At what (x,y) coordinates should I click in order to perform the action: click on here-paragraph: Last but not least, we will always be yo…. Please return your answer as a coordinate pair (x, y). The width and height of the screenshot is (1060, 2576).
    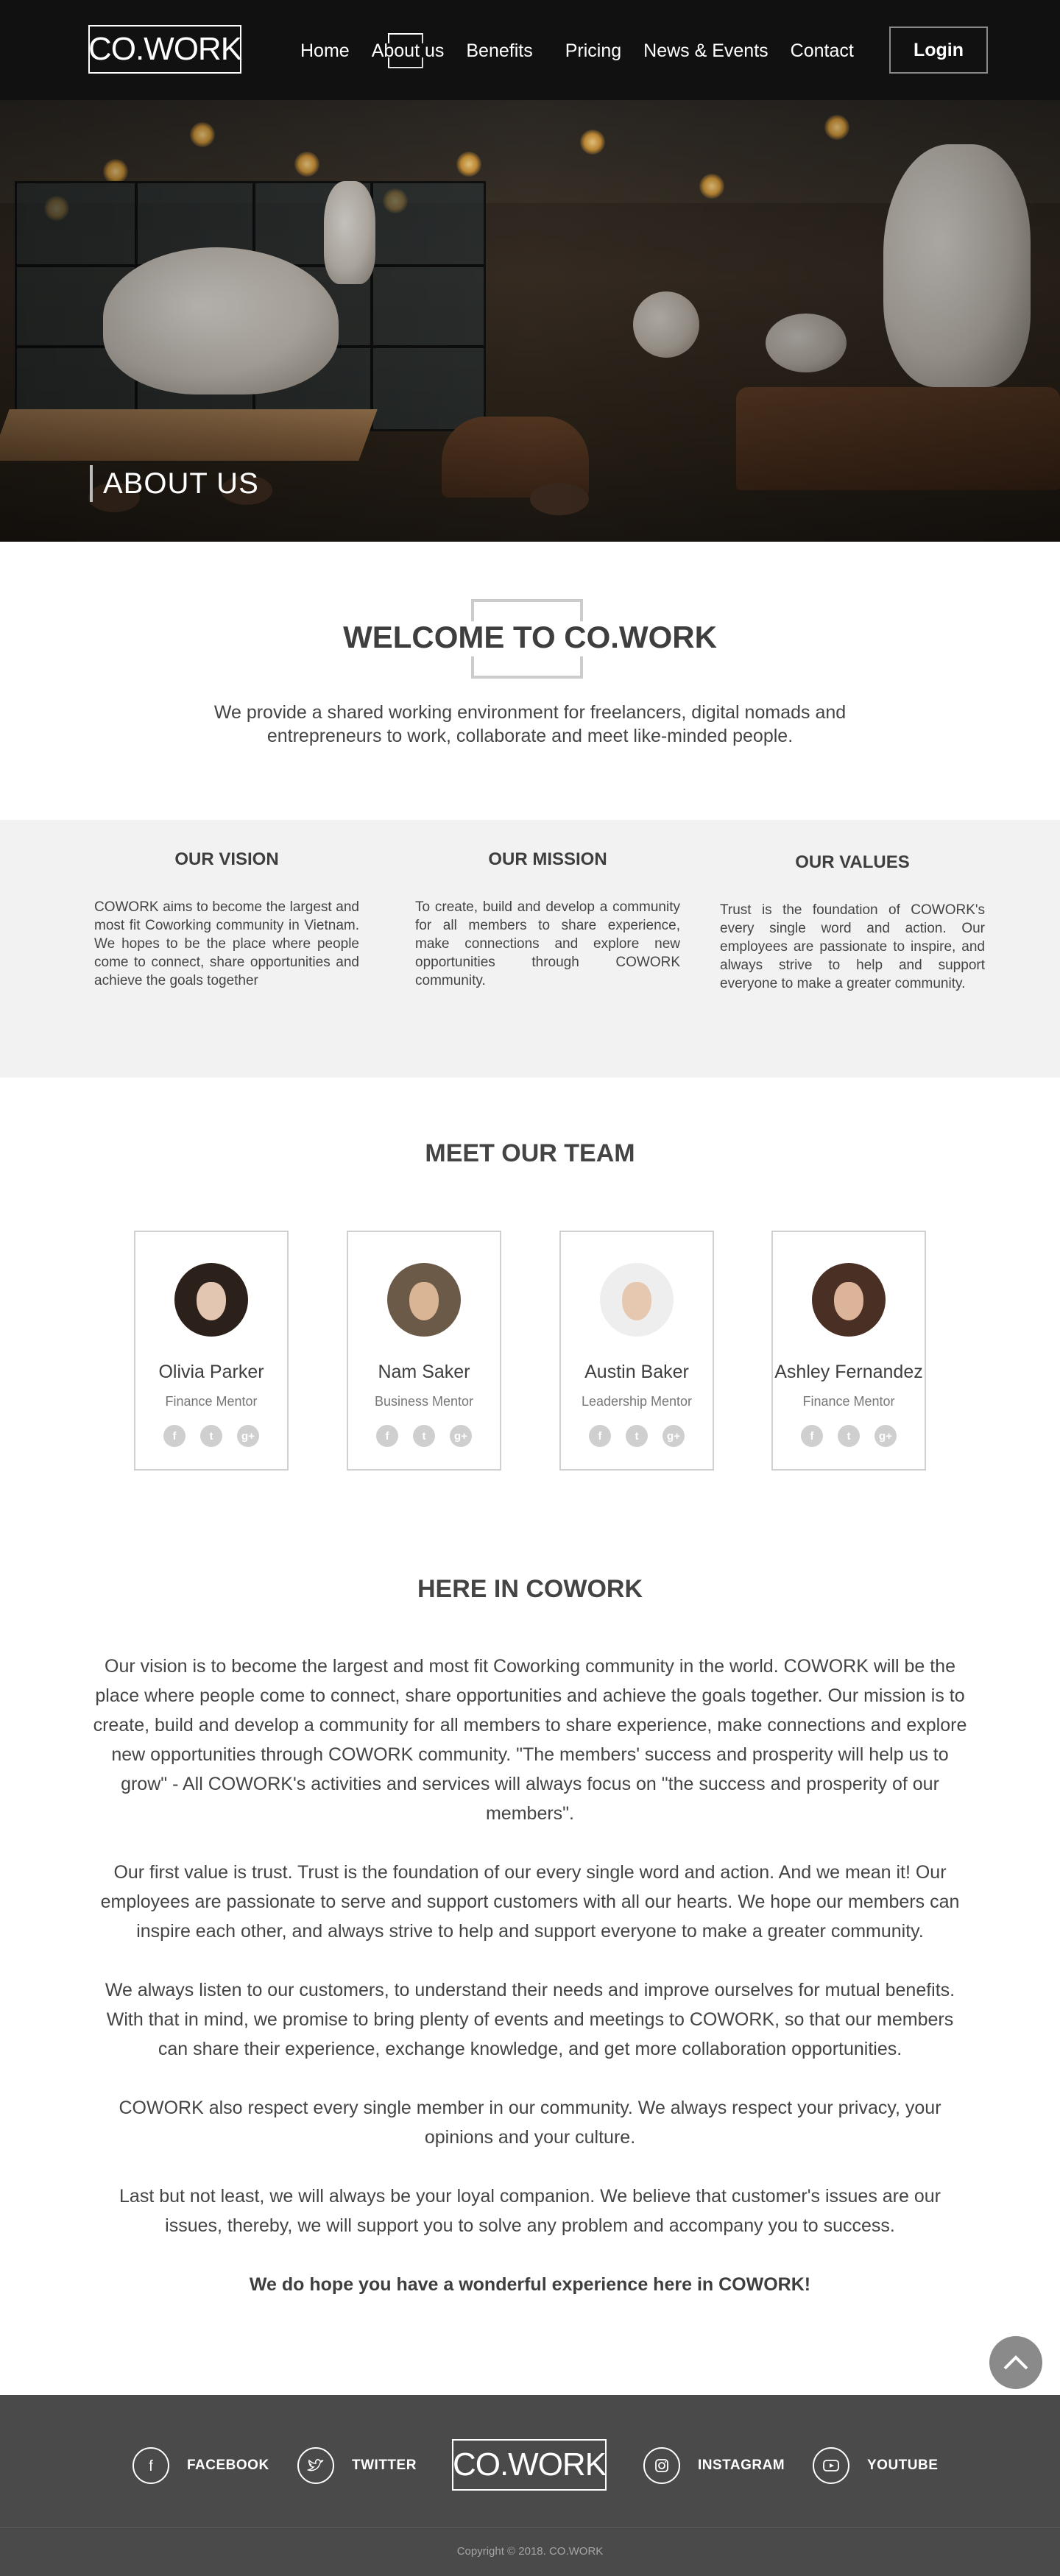
    Looking at the image, I should click on (530, 2211).